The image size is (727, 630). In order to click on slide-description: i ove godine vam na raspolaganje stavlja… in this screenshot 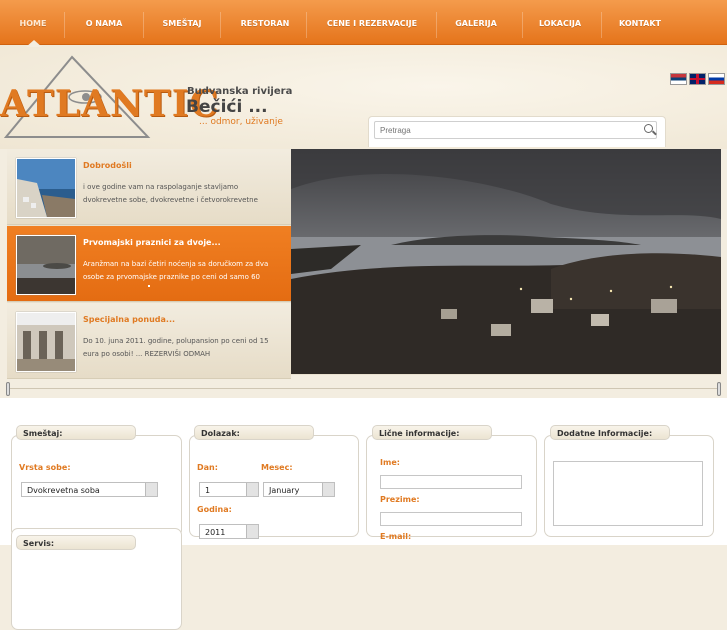, I will do `click(170, 193)`.